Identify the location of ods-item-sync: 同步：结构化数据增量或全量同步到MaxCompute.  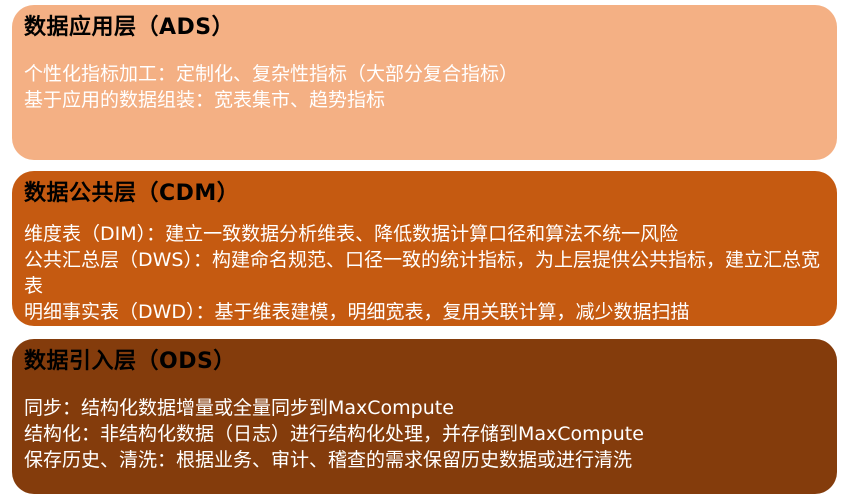
(239, 408).